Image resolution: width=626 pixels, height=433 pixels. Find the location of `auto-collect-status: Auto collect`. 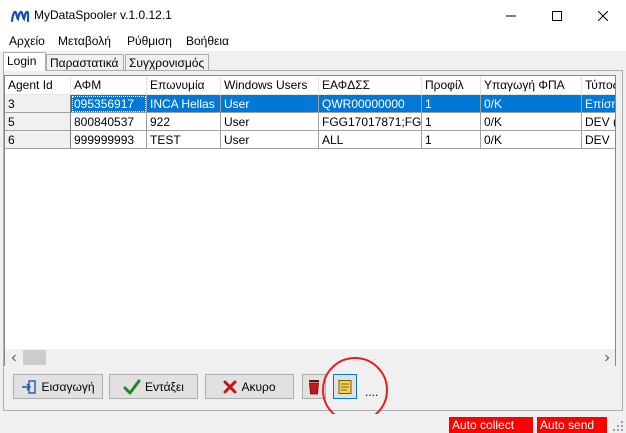

auto-collect-status: Auto collect is located at coordinates (491, 425).